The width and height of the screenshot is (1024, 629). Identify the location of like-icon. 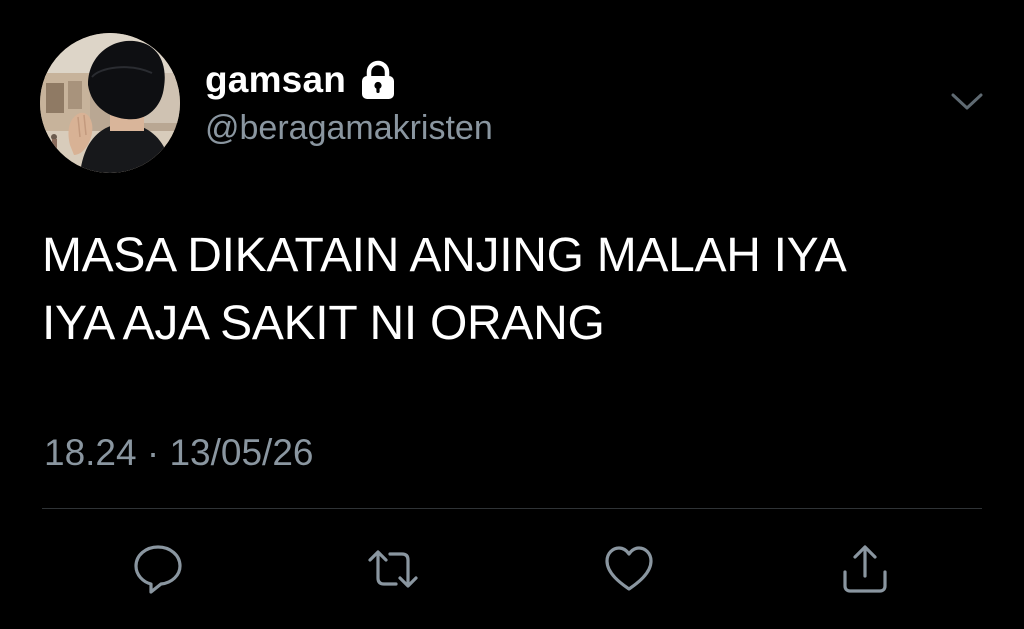
(629, 568).